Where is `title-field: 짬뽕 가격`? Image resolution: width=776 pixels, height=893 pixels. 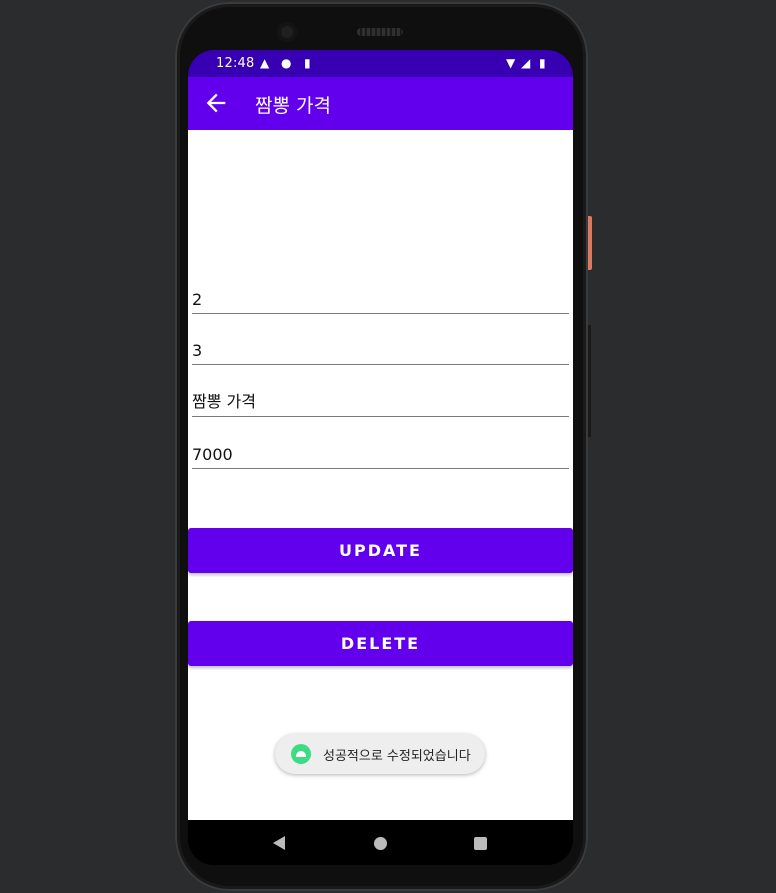
title-field: 짬뽕 가격 is located at coordinates (380, 401).